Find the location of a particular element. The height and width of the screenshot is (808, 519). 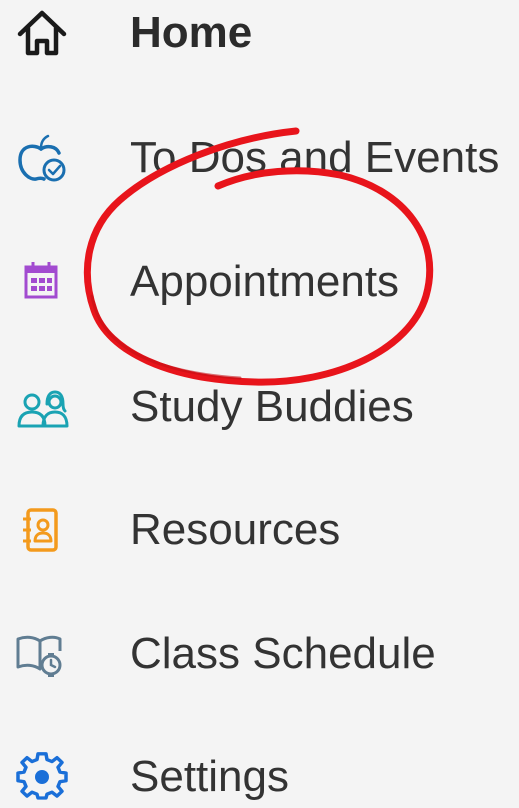

people-icon is located at coordinates (42, 407).